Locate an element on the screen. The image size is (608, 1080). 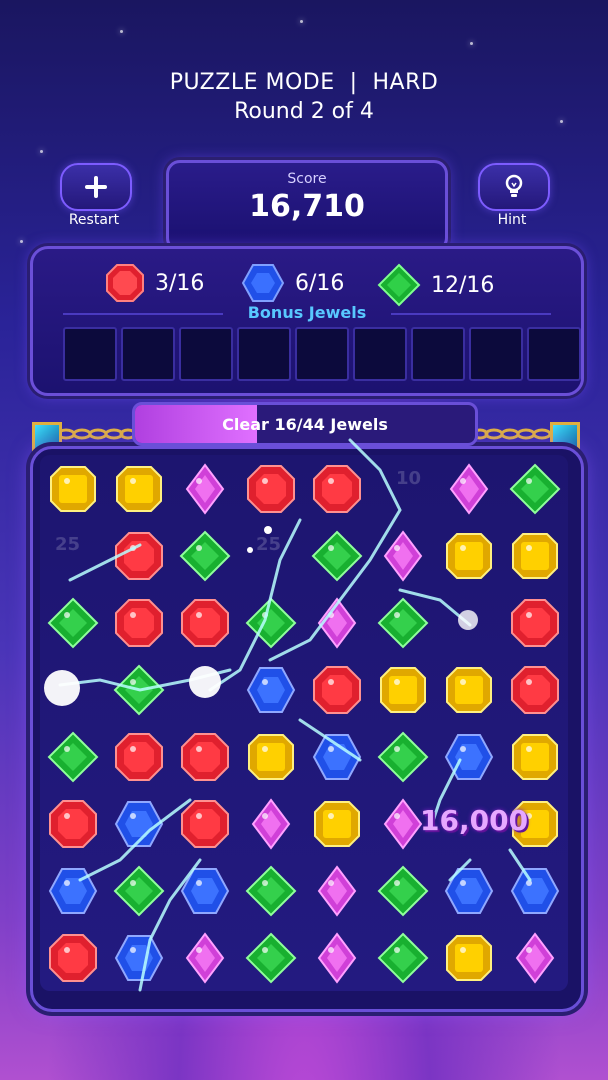
floating-score: 10 is located at coordinates (409, 478).